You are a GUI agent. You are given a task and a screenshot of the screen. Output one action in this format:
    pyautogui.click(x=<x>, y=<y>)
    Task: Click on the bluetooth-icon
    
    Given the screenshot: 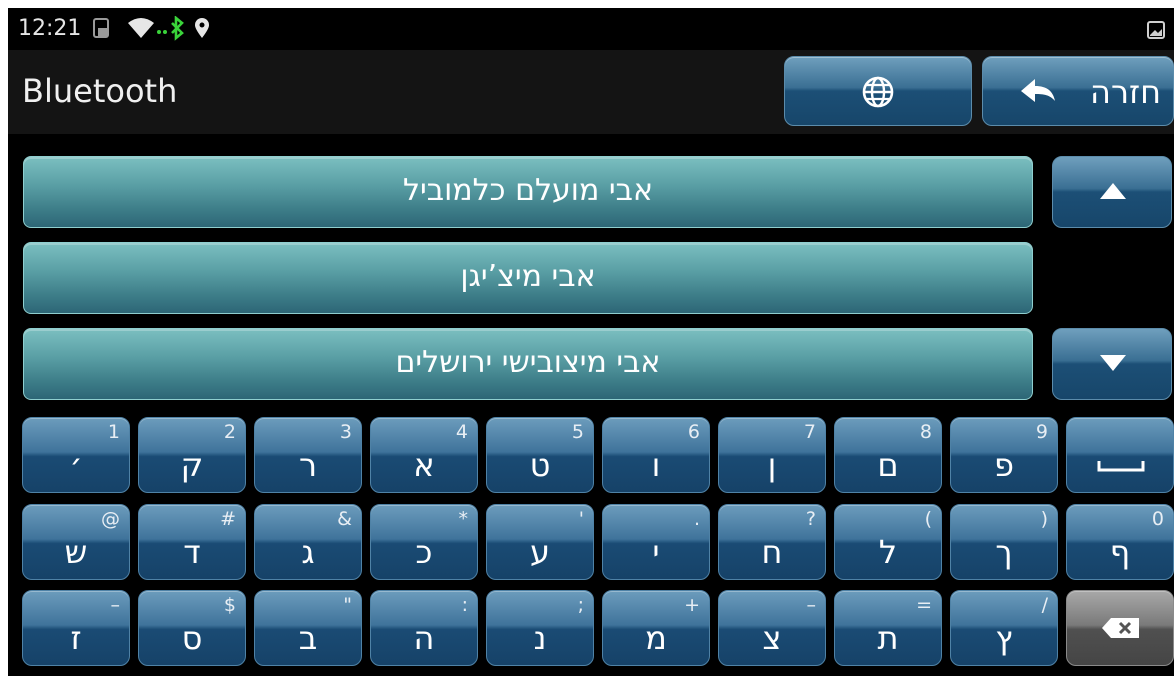 What is the action you would take?
    pyautogui.click(x=171, y=30)
    